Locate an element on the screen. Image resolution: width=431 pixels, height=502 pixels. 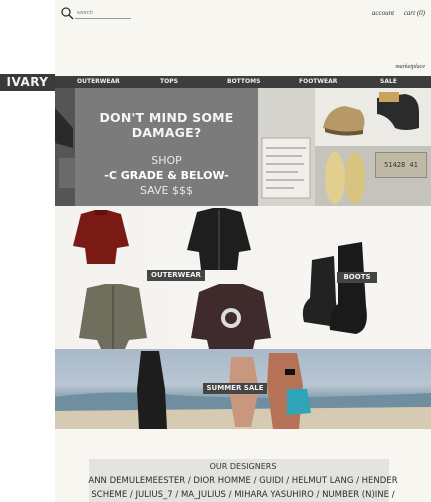
summer-sale-label: SUMMER SALE is located at coordinates (235, 388).